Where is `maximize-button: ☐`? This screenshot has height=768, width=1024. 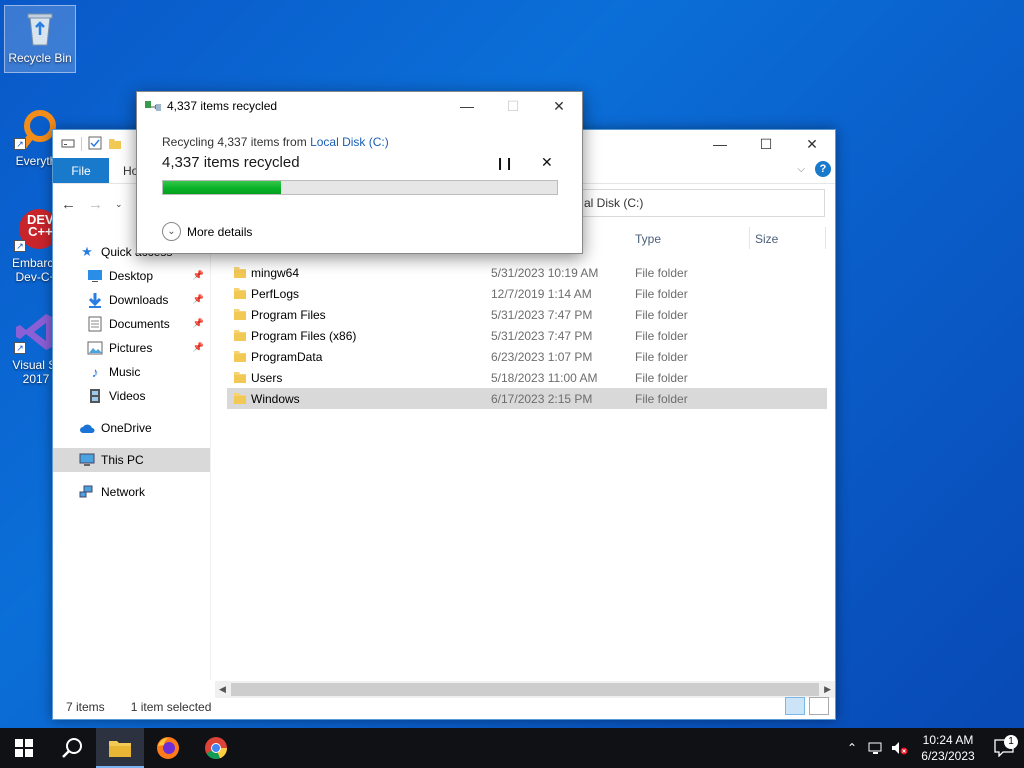 maximize-button: ☐ is located at coordinates (766, 144).